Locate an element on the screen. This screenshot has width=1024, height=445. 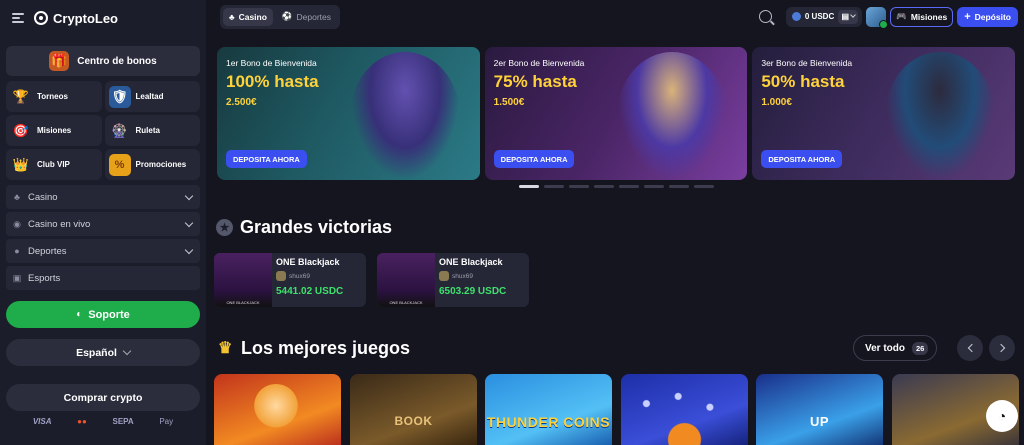
games-count-badge: 26 is located at coordinates (920, 348).